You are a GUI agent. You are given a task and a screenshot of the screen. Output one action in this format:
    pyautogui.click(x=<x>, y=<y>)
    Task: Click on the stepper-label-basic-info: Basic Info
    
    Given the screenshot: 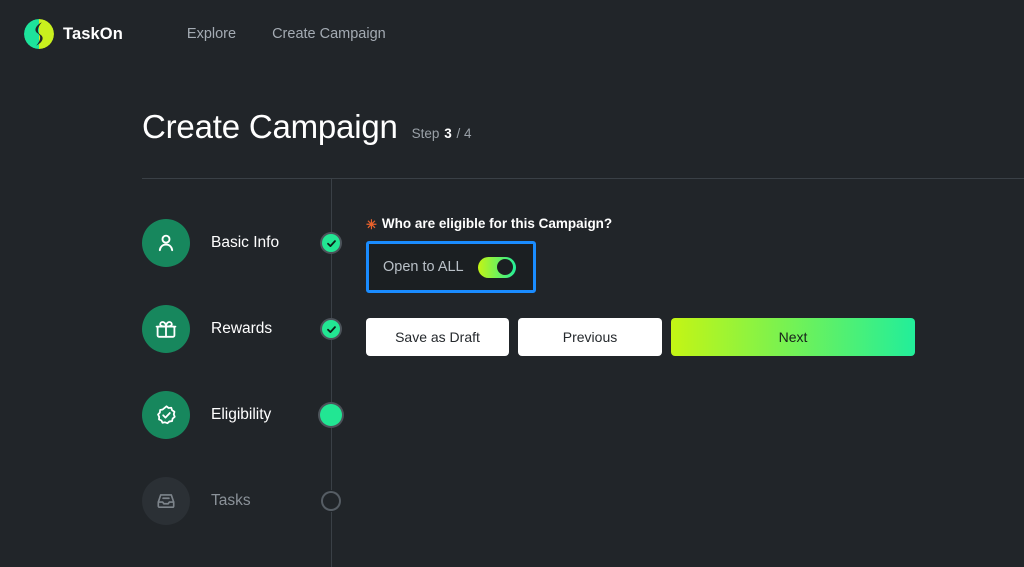 What is the action you would take?
    pyautogui.click(x=245, y=242)
    